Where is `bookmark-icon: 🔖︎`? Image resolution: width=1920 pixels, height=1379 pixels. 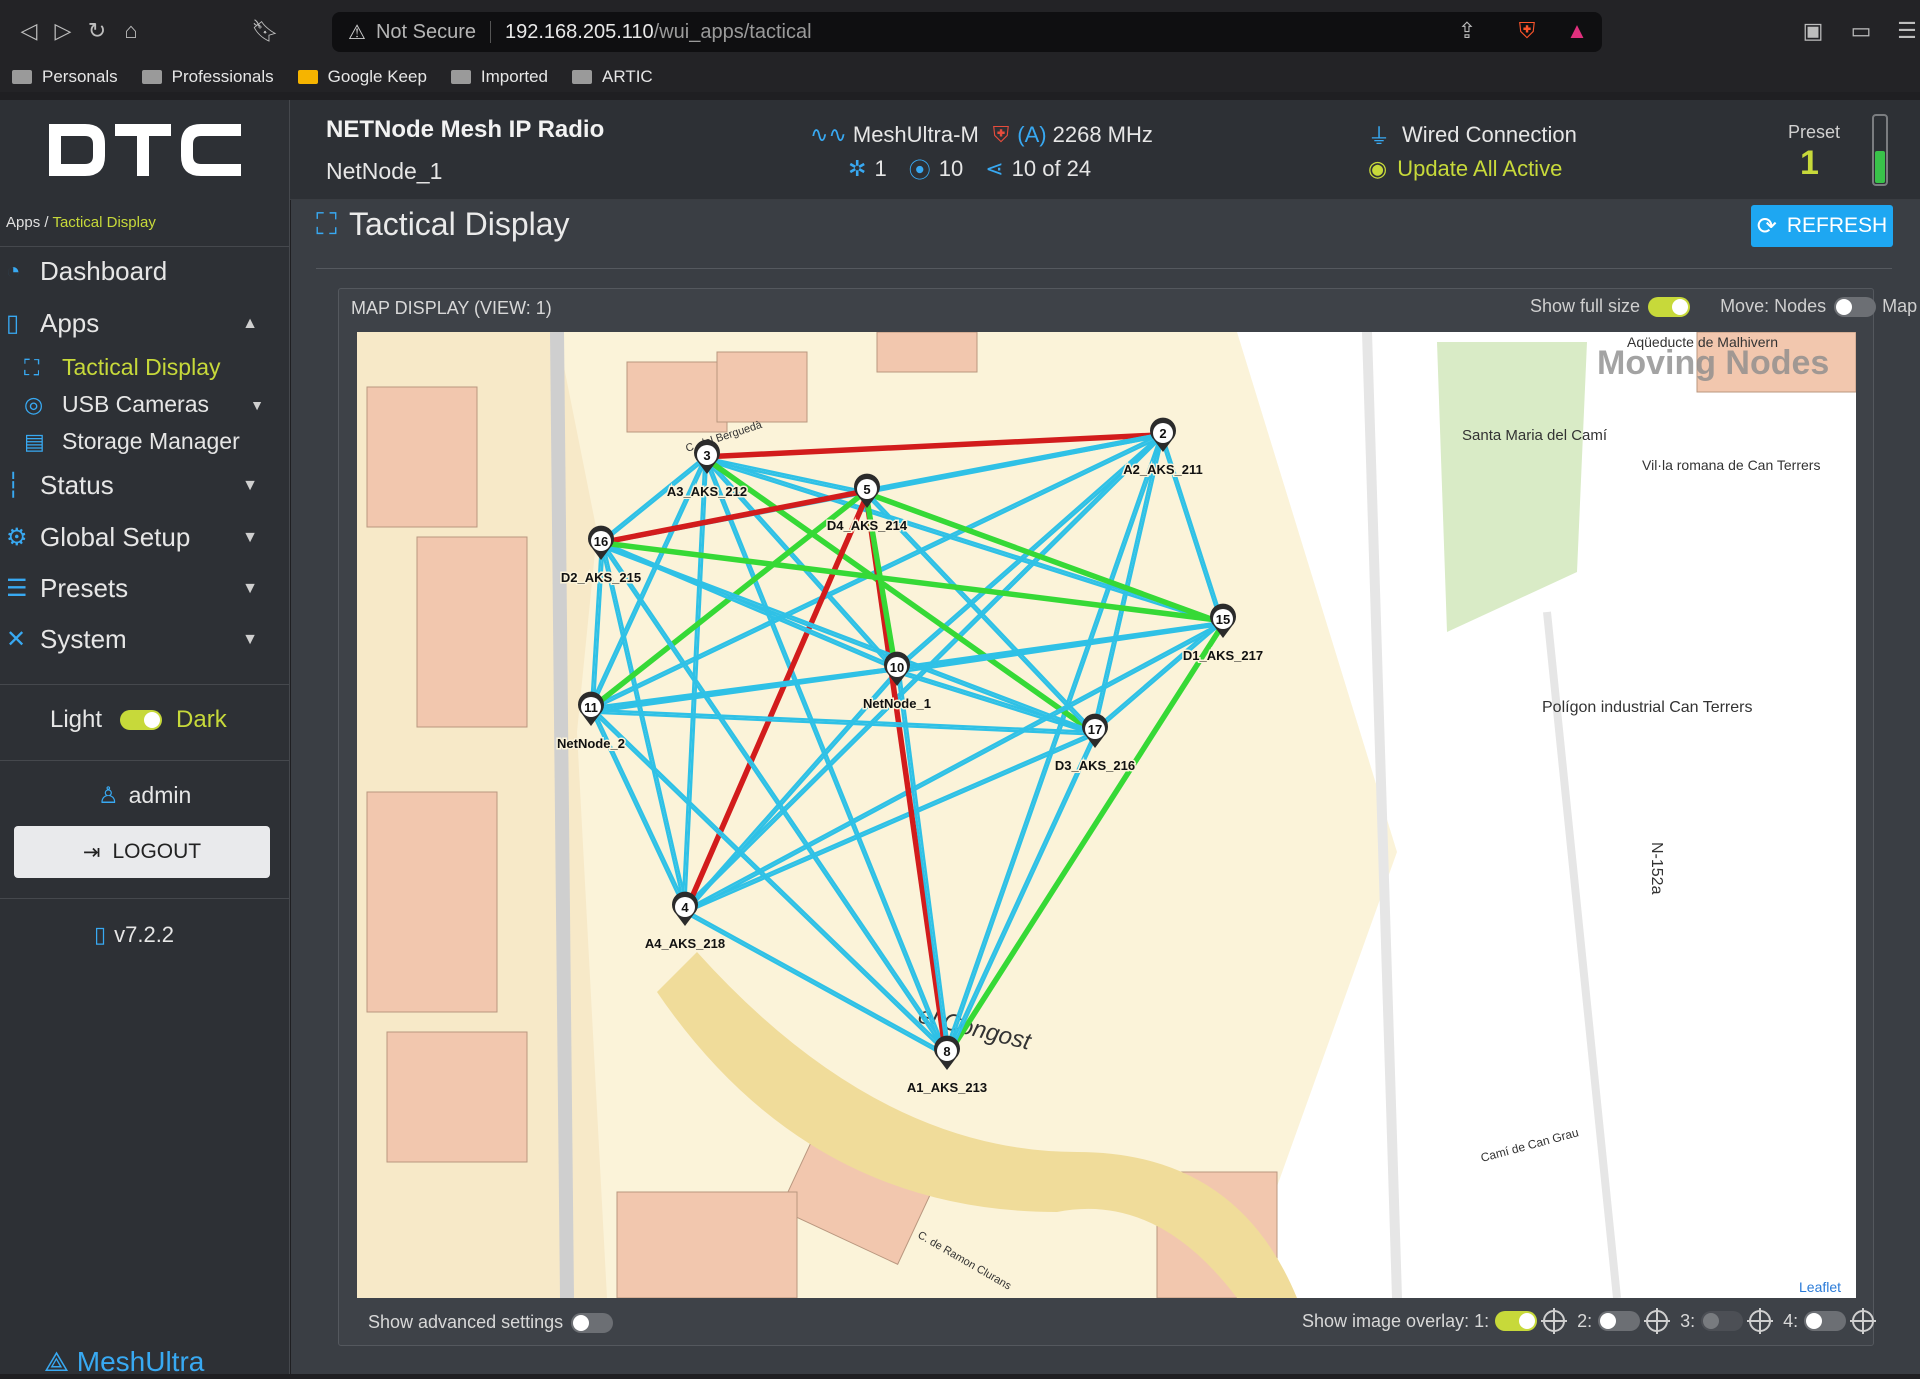 bookmark-icon: 🔖︎ is located at coordinates (265, 31).